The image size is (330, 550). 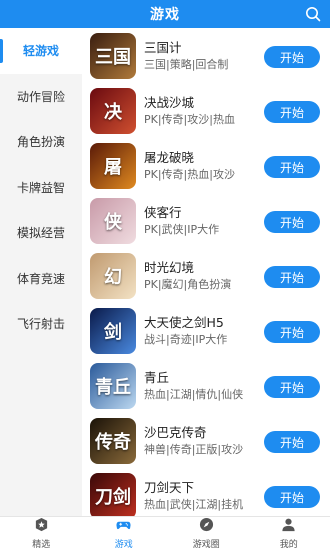 I want to click on tab-item: 精选, so click(x=41, y=533).